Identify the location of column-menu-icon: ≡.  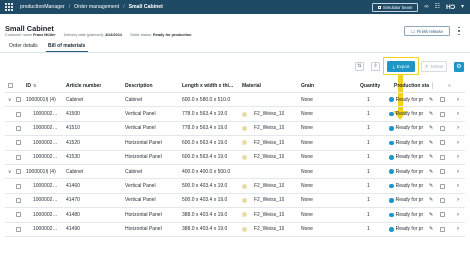
(449, 85).